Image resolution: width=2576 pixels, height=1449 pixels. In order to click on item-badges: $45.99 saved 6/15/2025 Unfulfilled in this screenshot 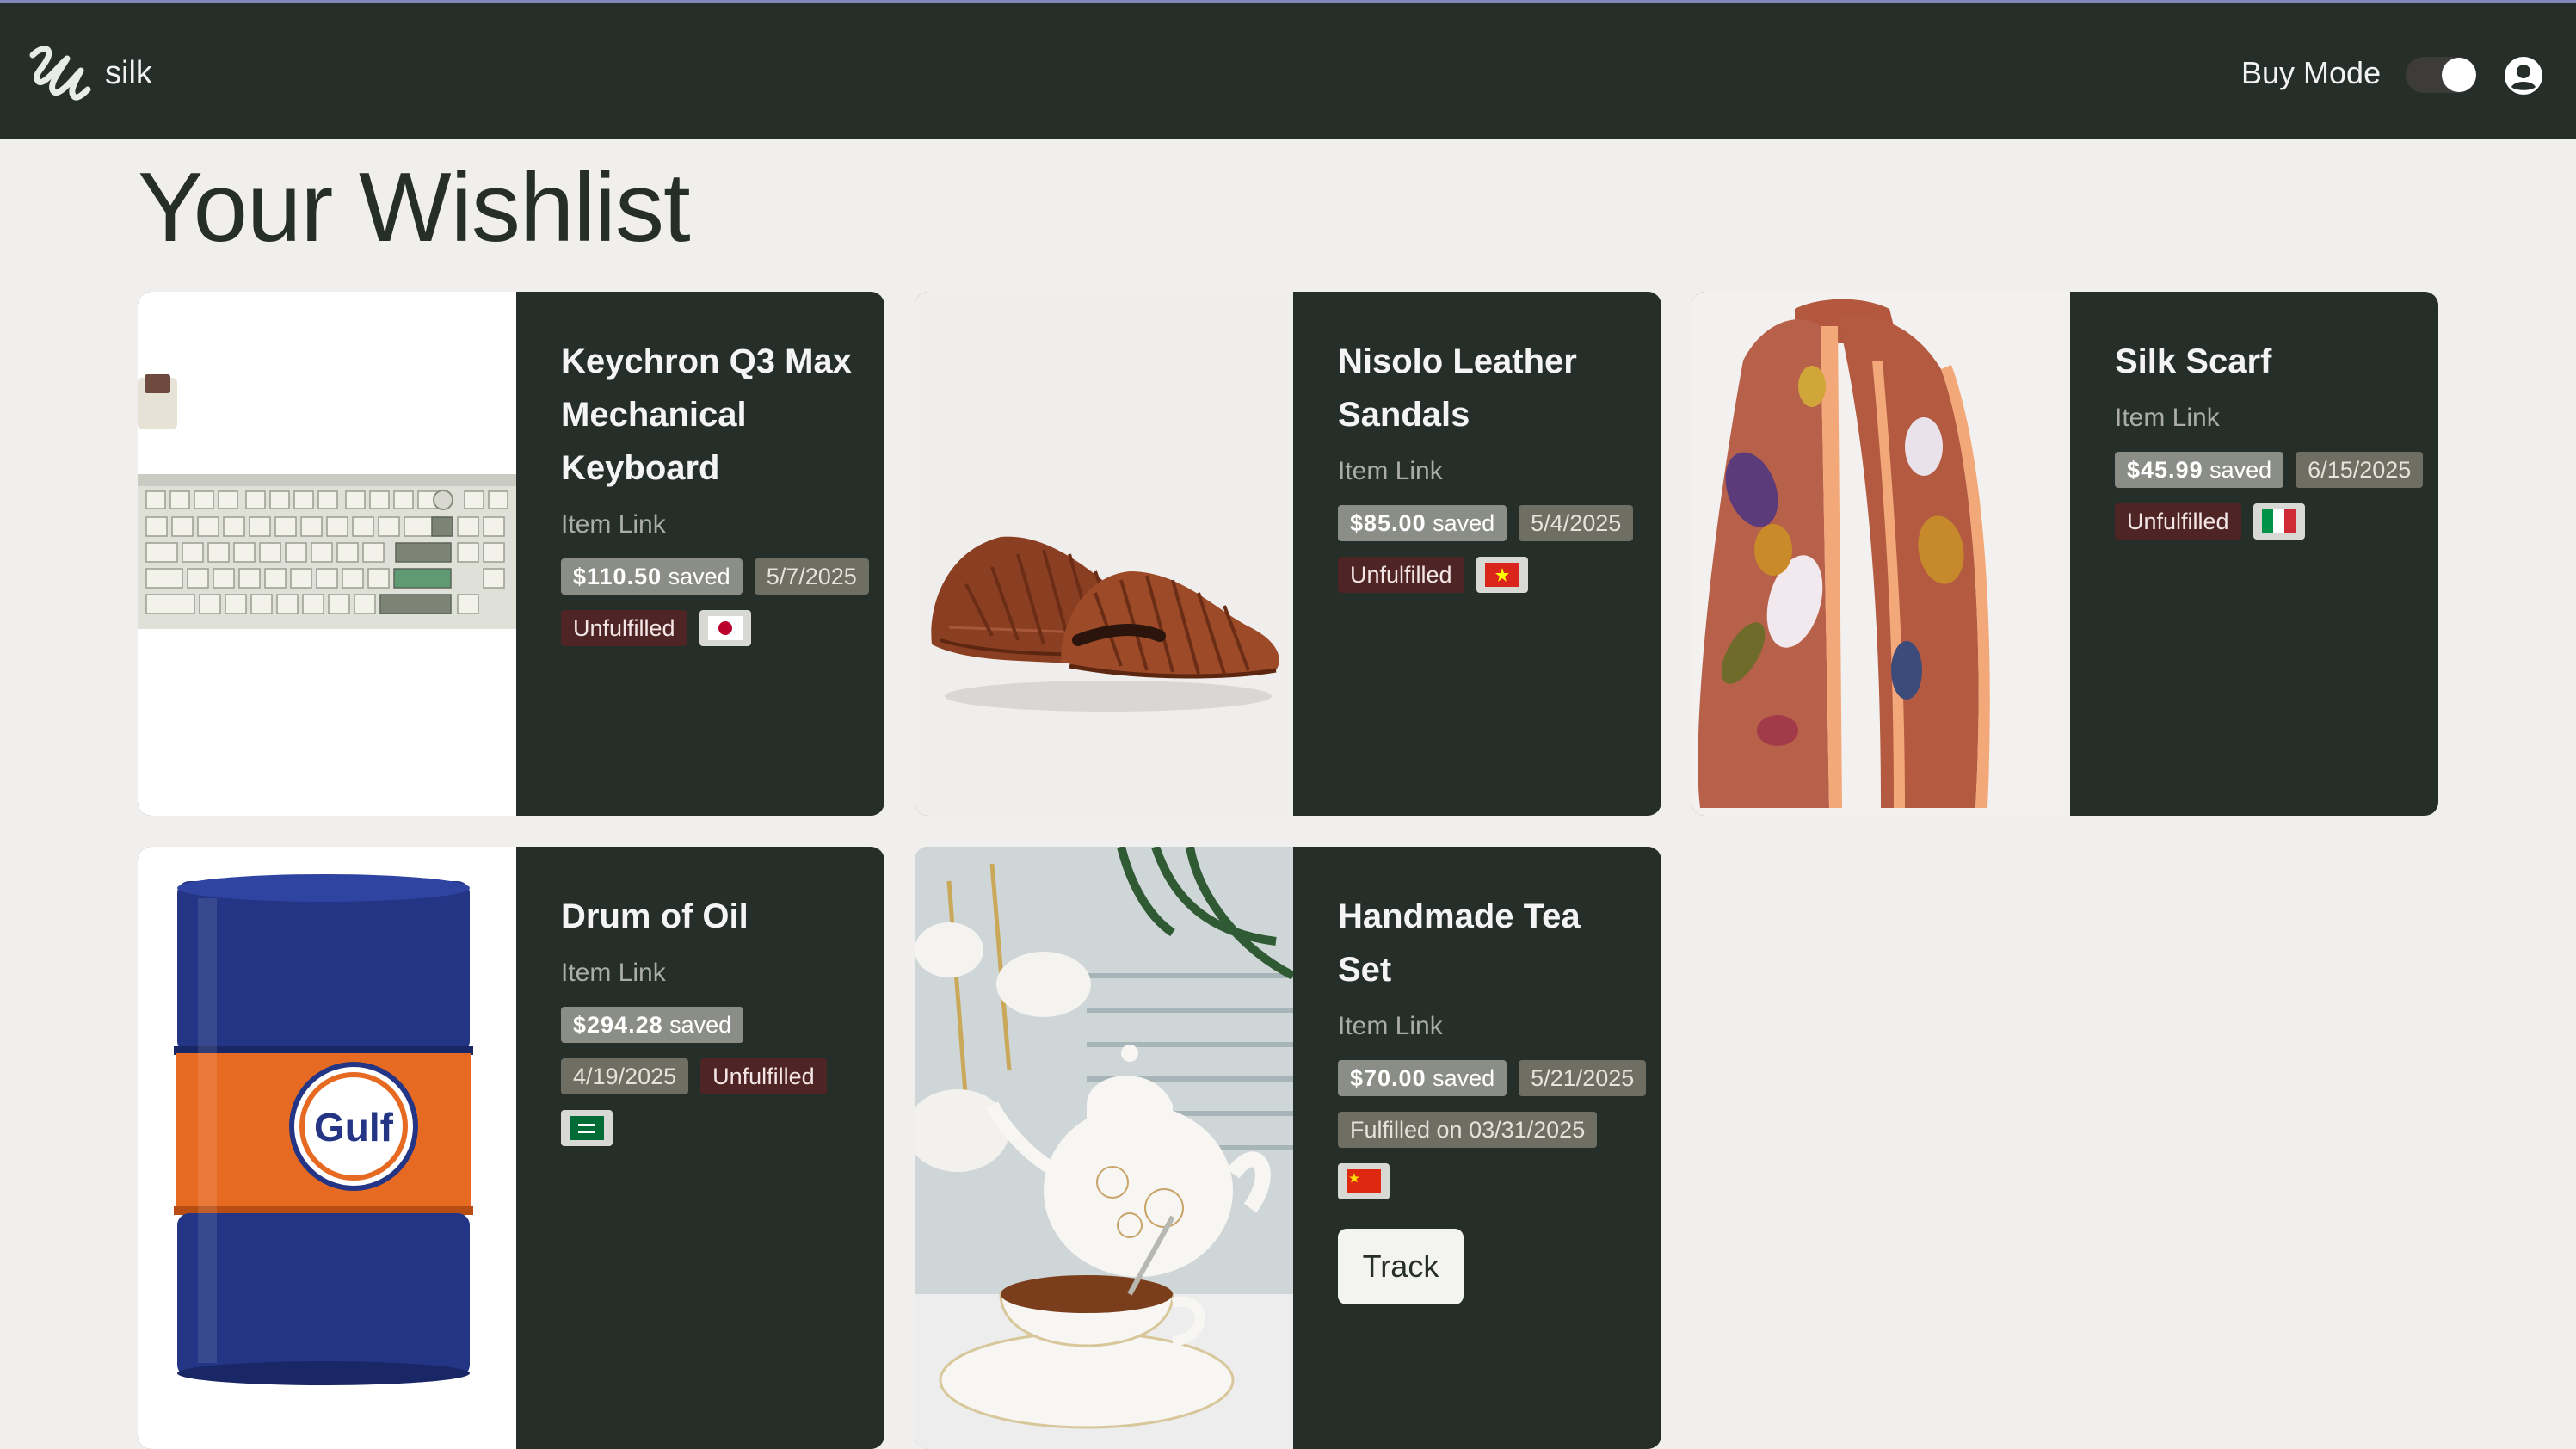, I will do `click(2270, 496)`.